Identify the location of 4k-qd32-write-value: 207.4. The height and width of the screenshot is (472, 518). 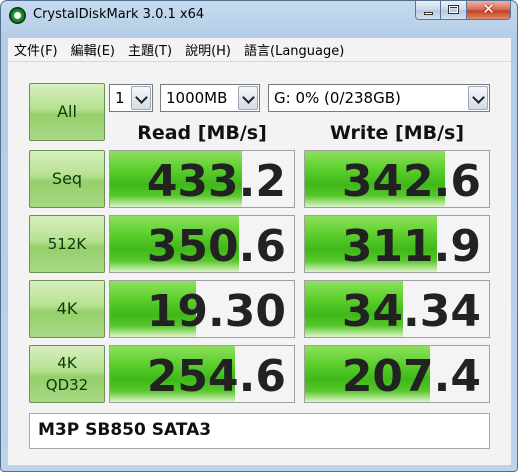
(411, 376).